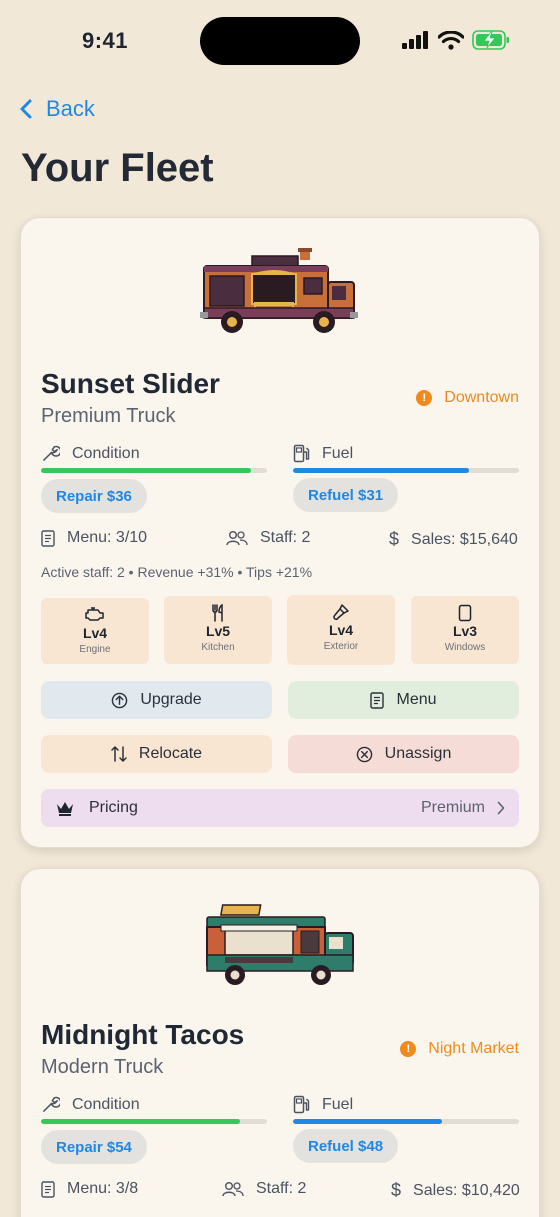 This screenshot has width=560, height=1217. Describe the element at coordinates (416, 699) in the screenshot. I see `menu-button-label: Menu` at that location.